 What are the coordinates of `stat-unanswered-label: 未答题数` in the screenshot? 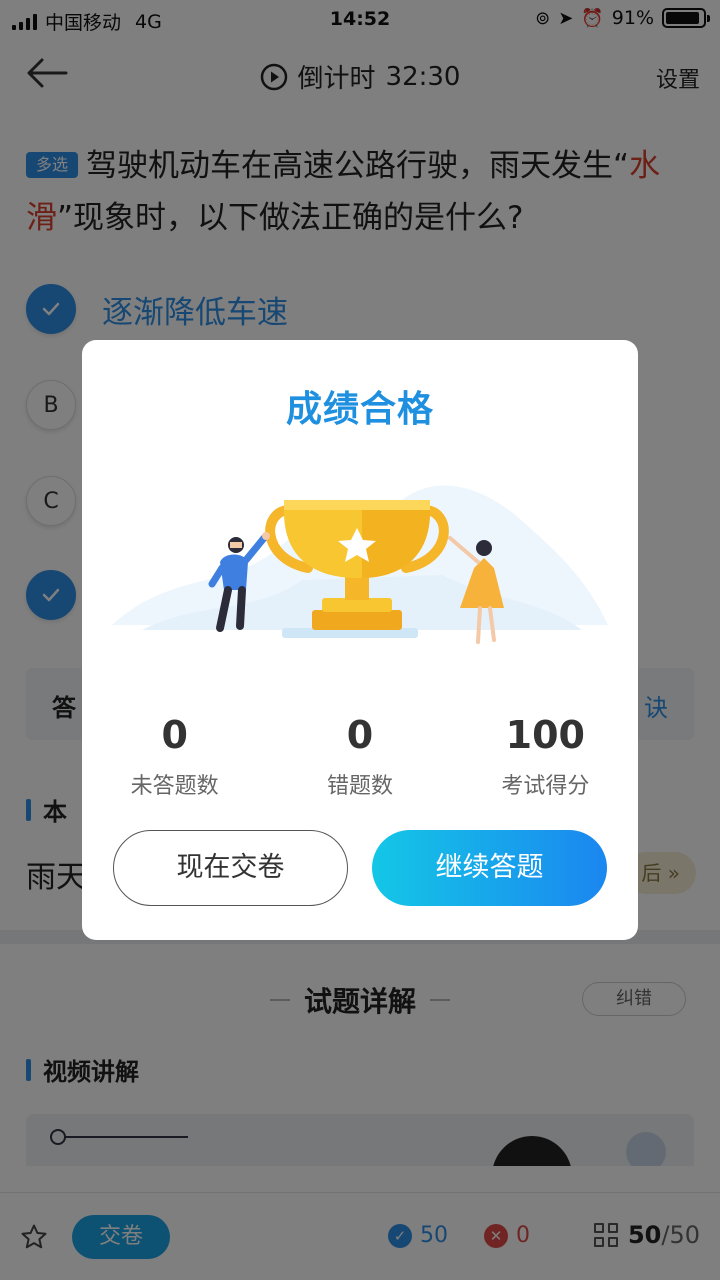 It's located at (174, 786).